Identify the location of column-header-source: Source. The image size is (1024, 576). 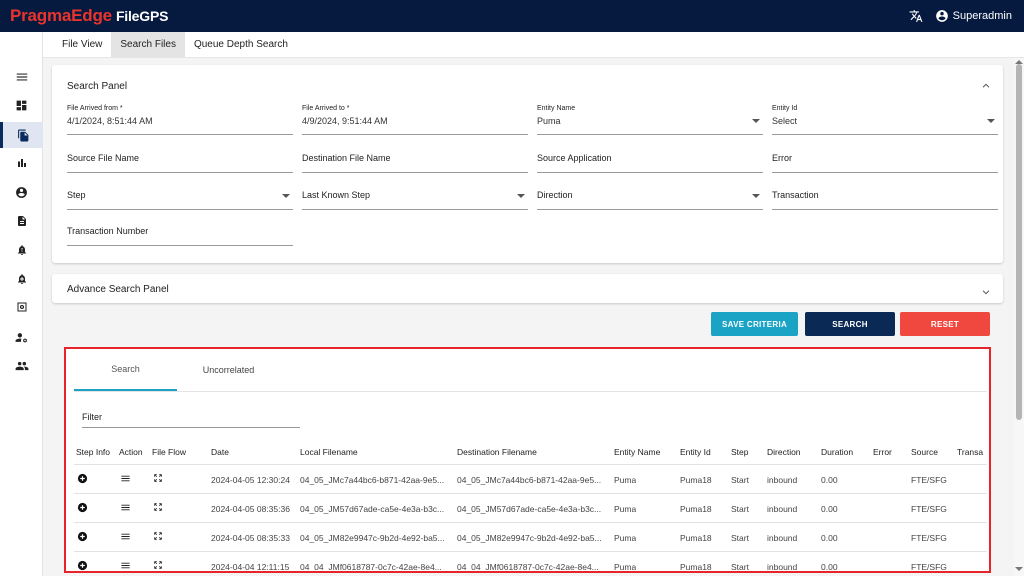
(924, 452).